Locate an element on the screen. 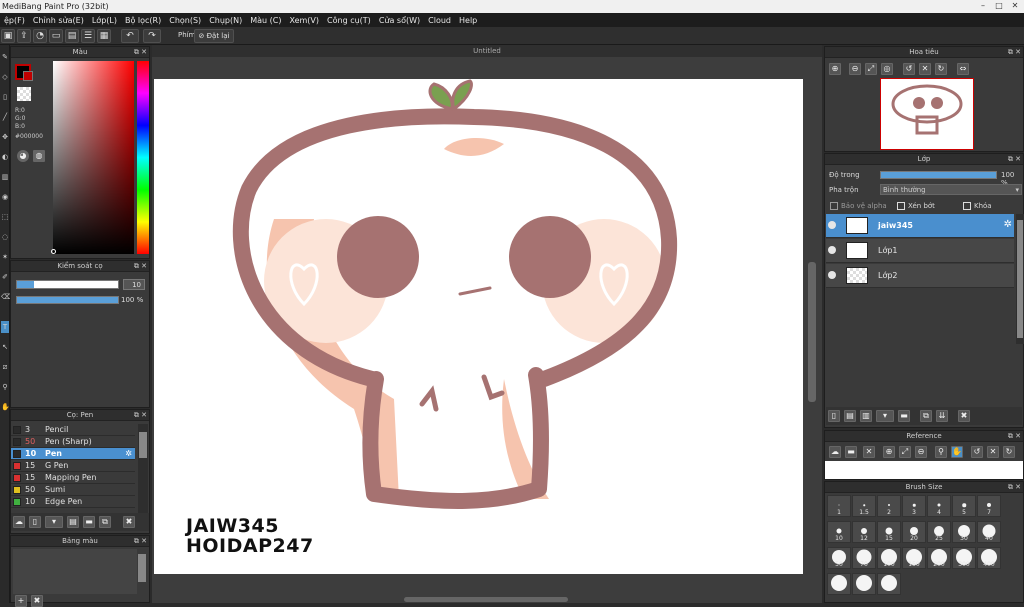 The width and height of the screenshot is (1024, 607). canvas-tab: Untitled is located at coordinates (487, 51).